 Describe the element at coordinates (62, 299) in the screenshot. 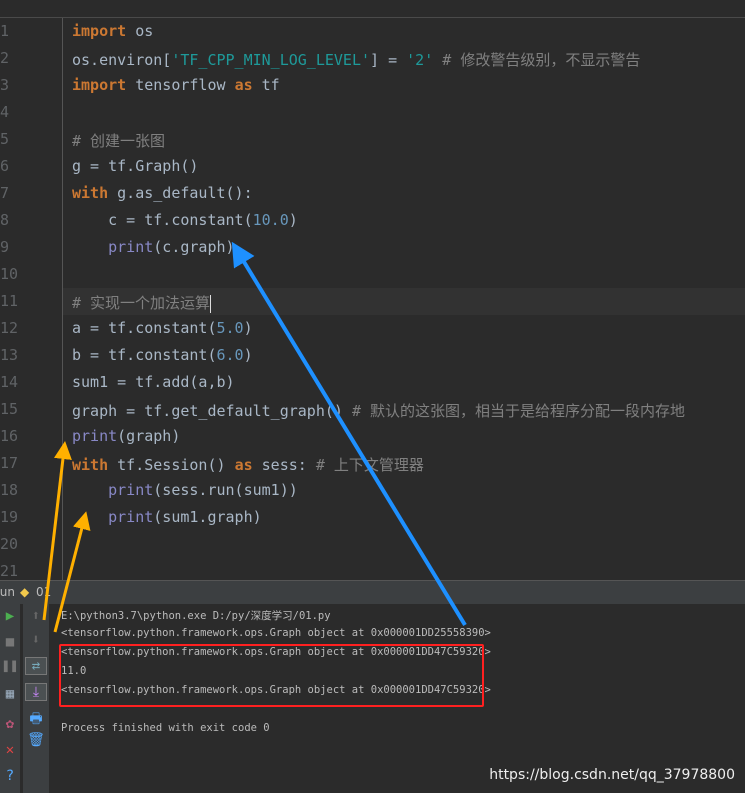

I see `gutter-divider` at that location.